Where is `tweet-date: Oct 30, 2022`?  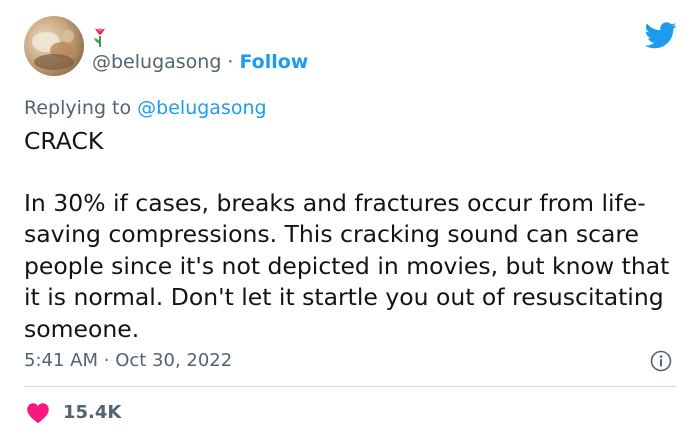 tweet-date: Oct 30, 2022 is located at coordinates (174, 360).